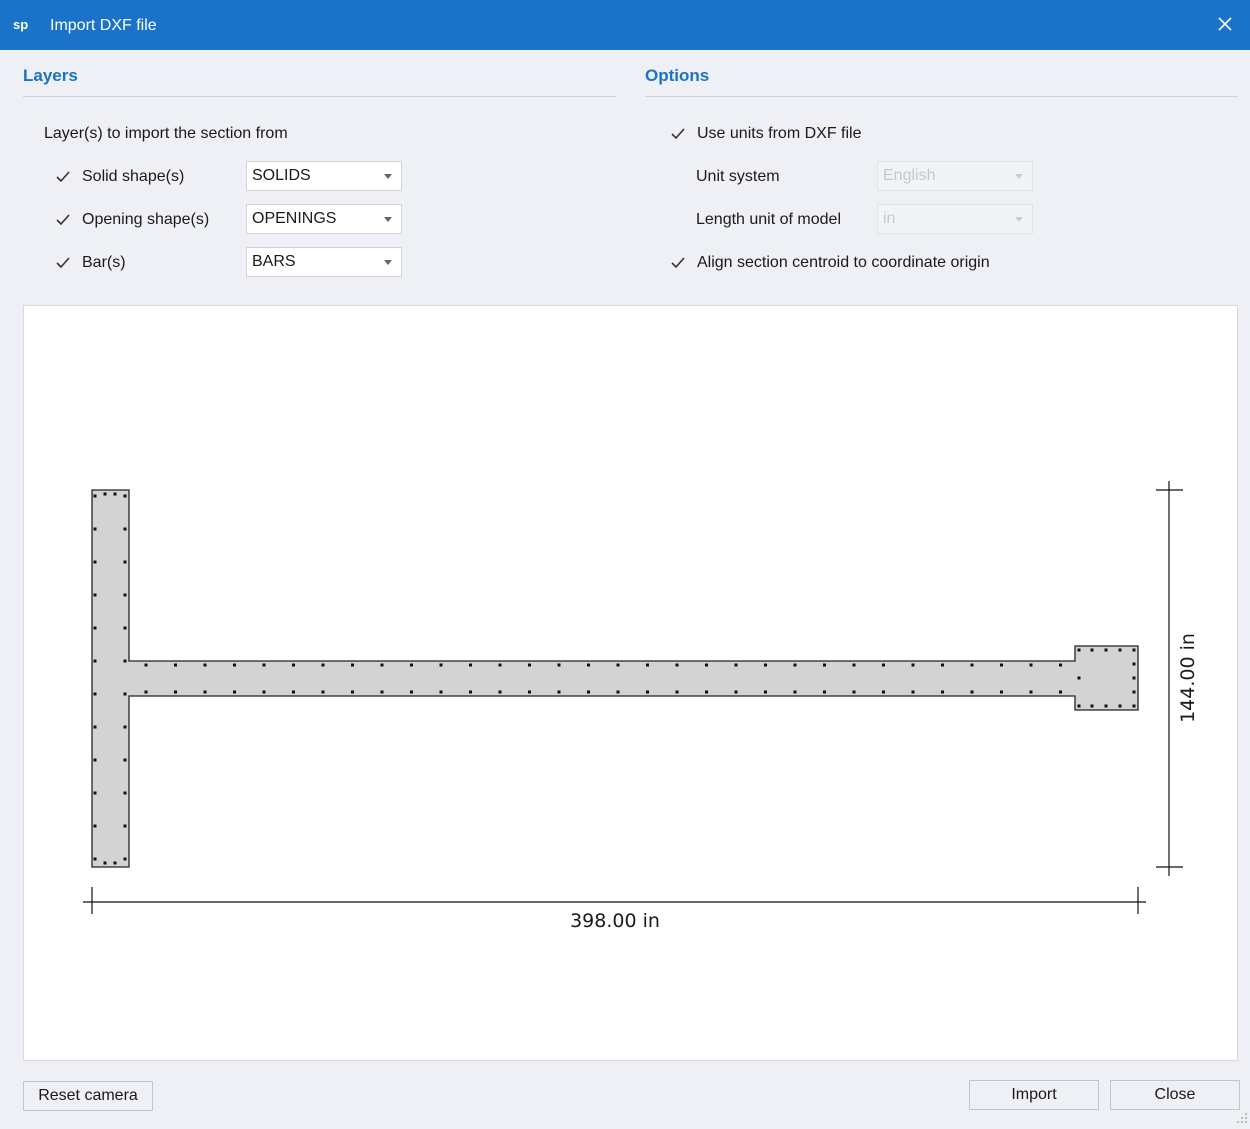 The width and height of the screenshot is (1250, 1129). I want to click on close-button: Close, so click(1175, 1095).